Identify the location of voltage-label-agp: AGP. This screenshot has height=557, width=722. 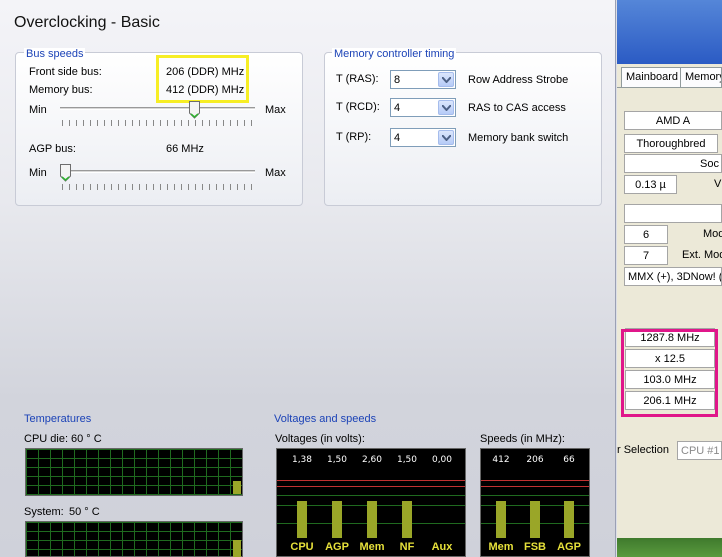
(337, 547).